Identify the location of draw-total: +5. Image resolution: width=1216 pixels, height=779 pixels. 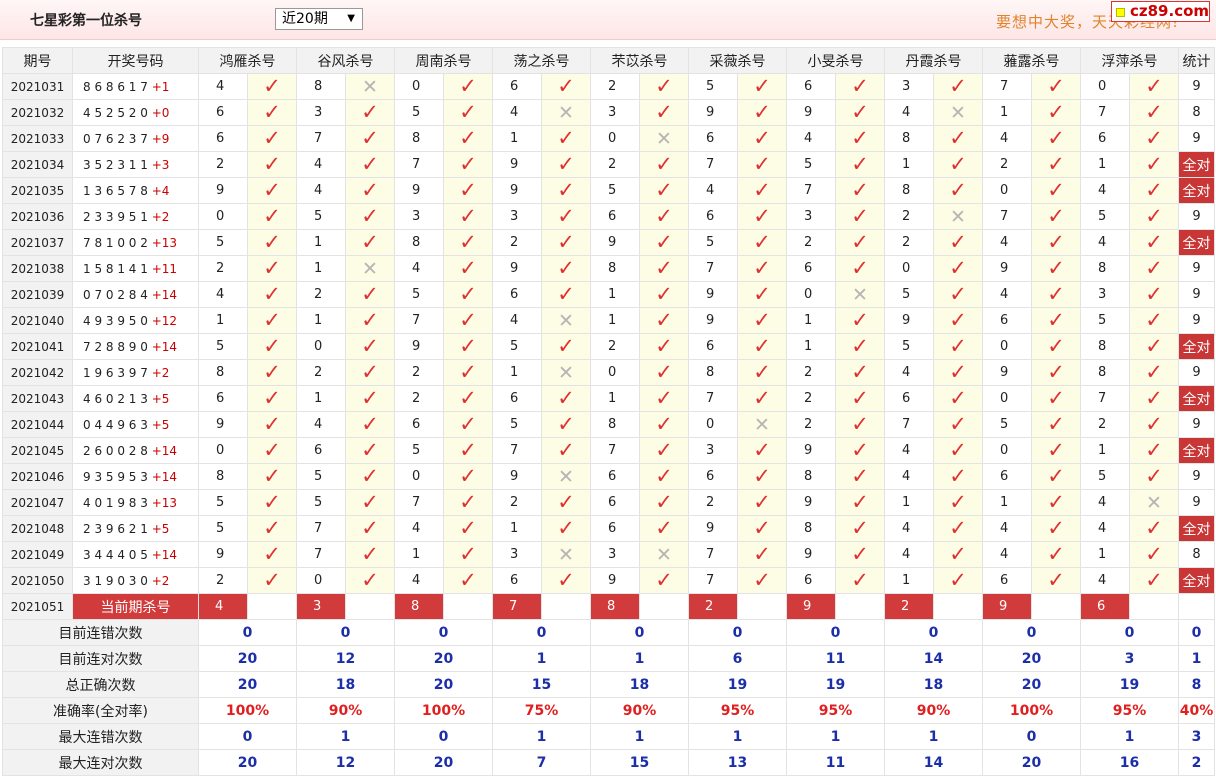
(160, 528).